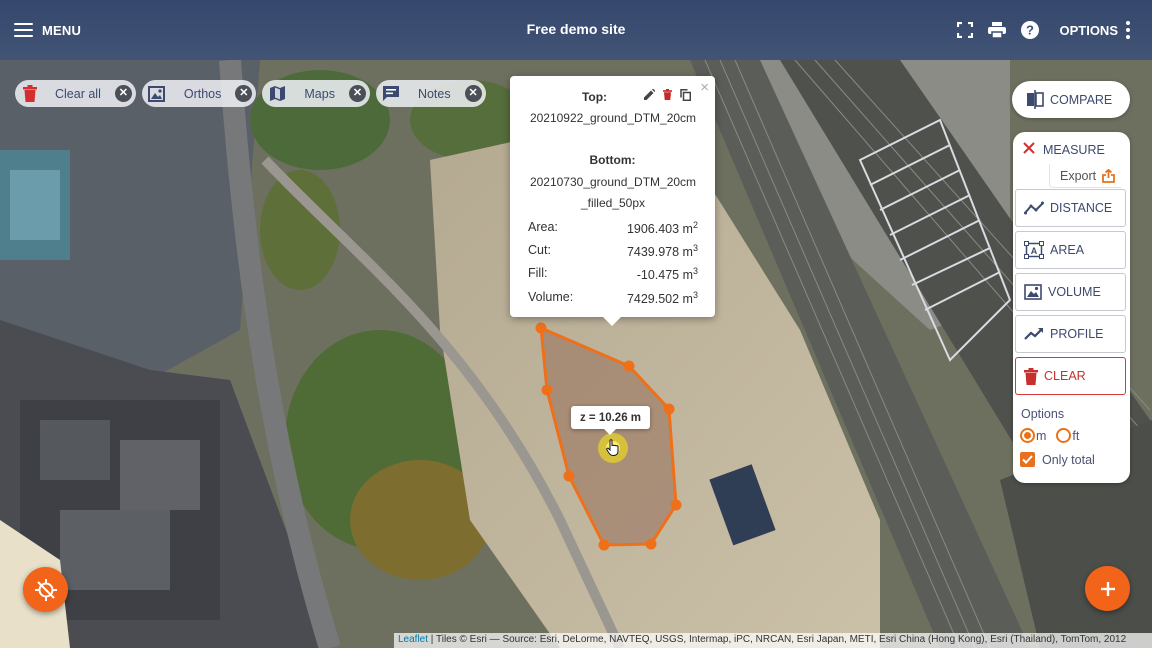 The image size is (1152, 648). What do you see at coordinates (62, 30) in the screenshot?
I see `menu-label: MENU` at bounding box center [62, 30].